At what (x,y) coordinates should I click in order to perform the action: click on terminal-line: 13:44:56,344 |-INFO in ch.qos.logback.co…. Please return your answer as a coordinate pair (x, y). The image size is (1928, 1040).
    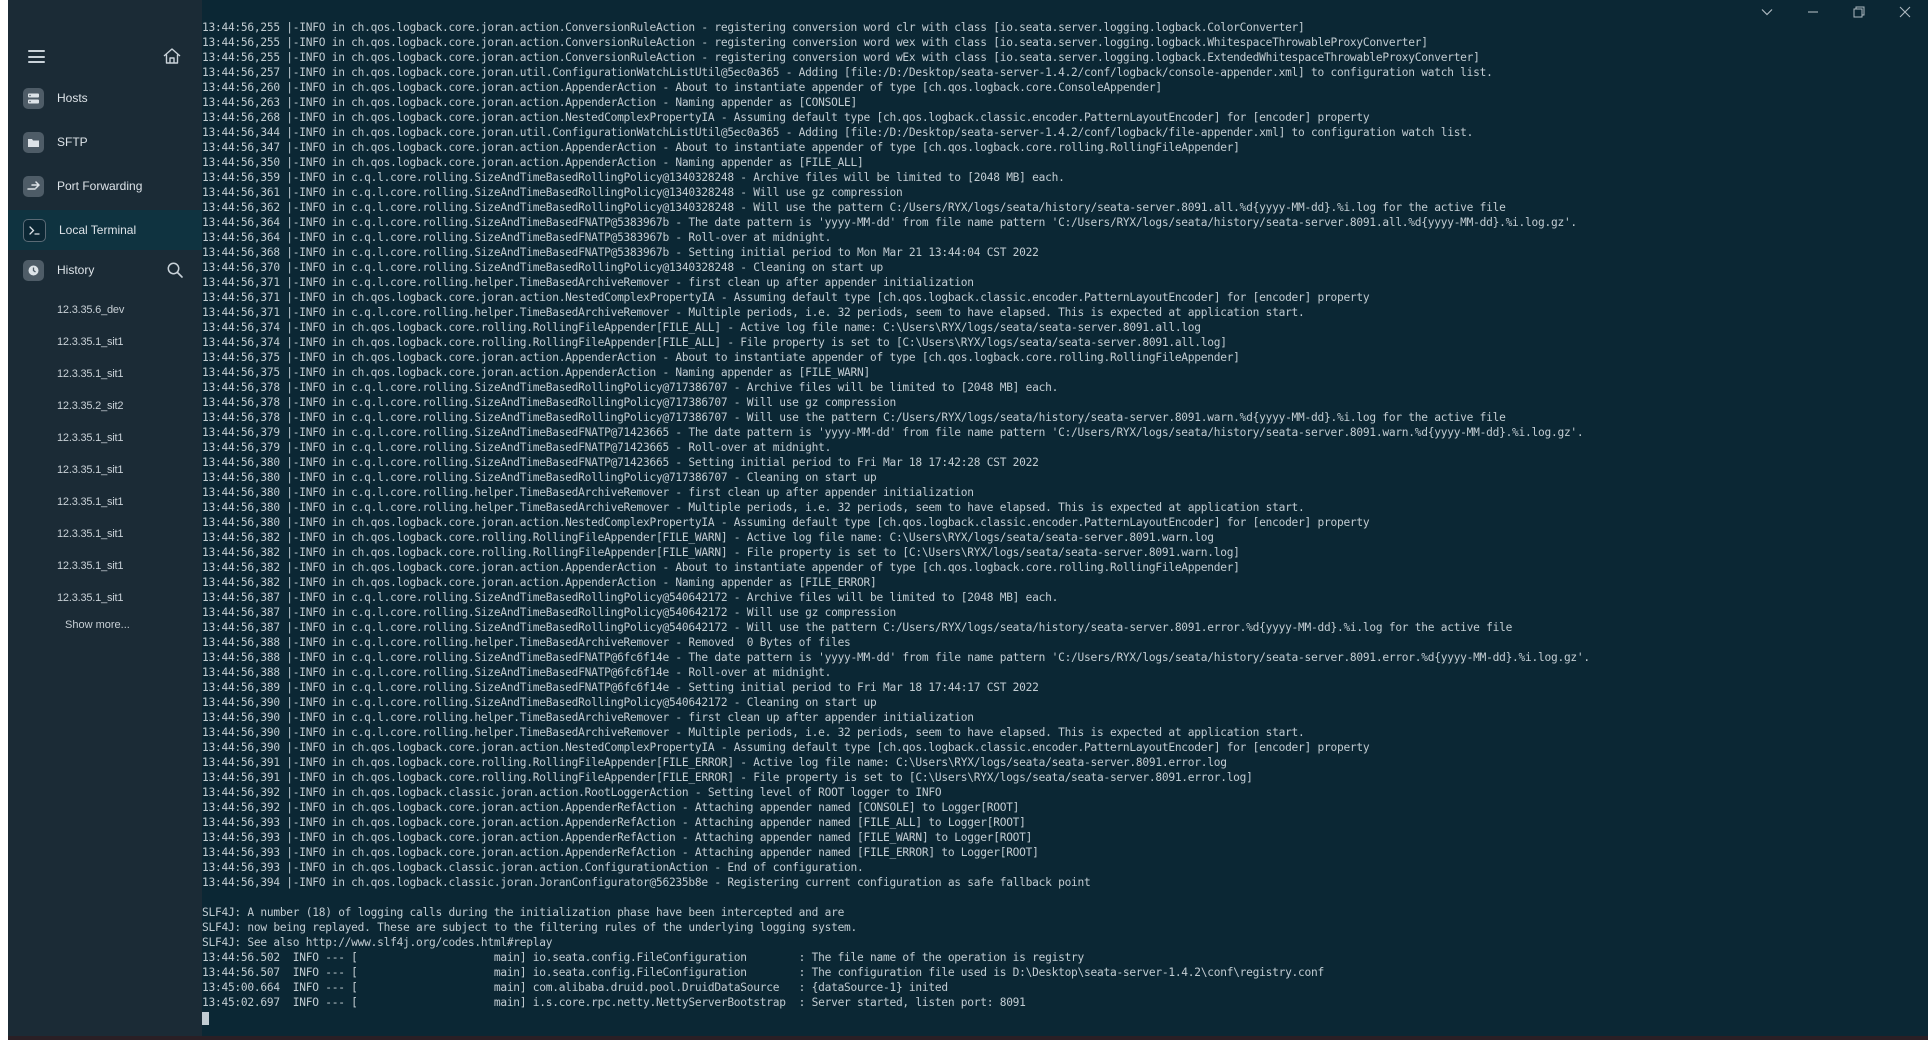
    Looking at the image, I should click on (838, 132).